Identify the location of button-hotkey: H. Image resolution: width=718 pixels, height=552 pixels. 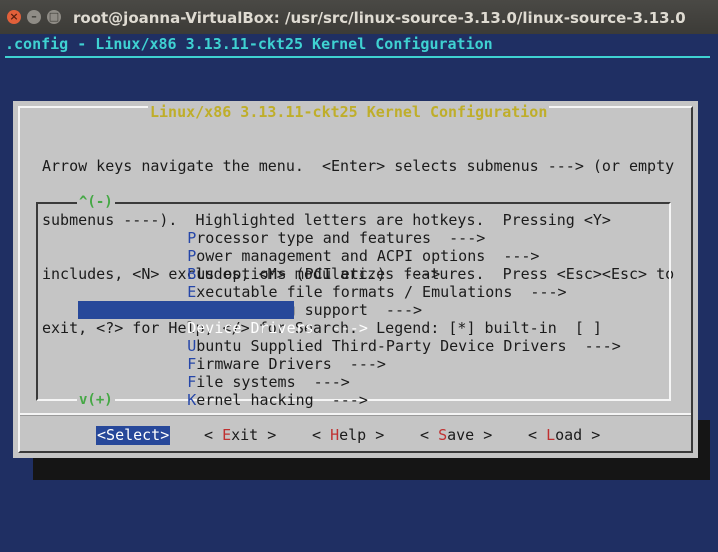
(335, 435).